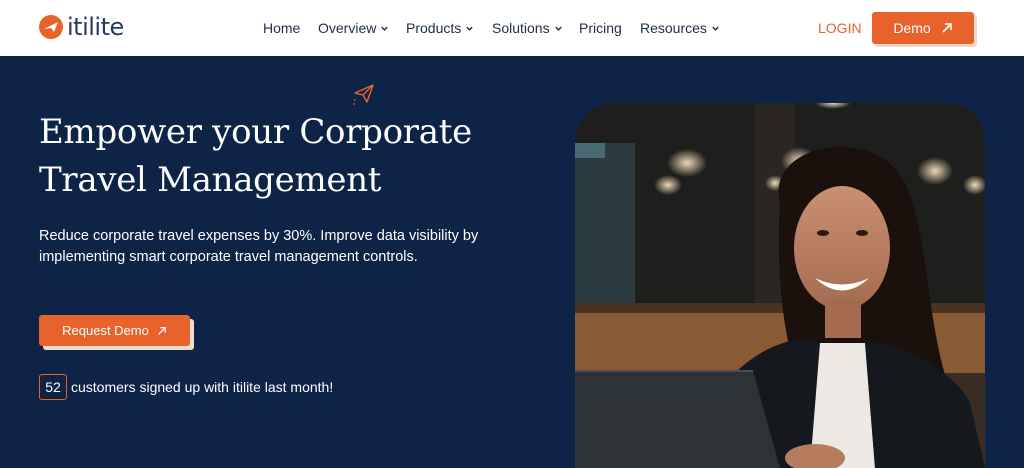 The image size is (1024, 468). What do you see at coordinates (269, 156) in the screenshot?
I see `hero-title: Empower your Corporate Travel Management` at bounding box center [269, 156].